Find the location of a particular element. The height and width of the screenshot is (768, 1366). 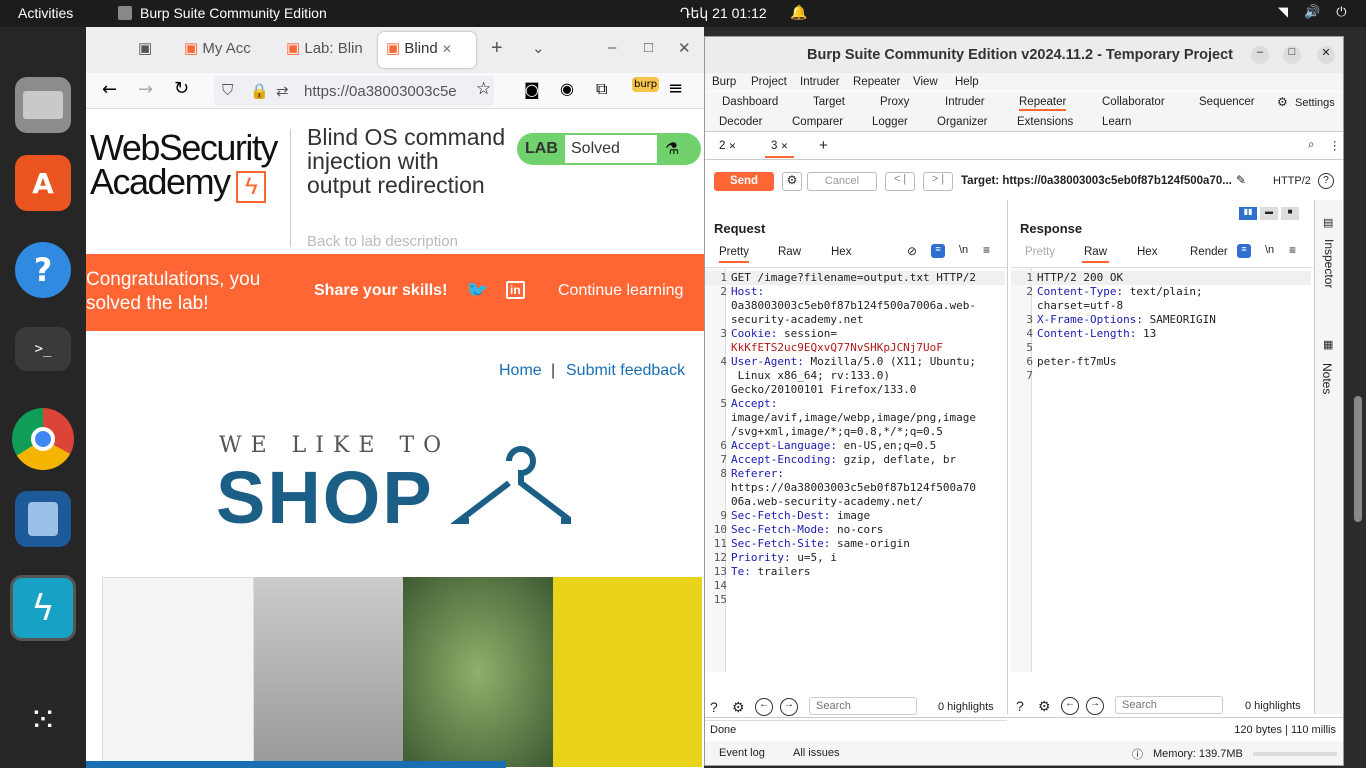

product-image-man is located at coordinates (328, 672).